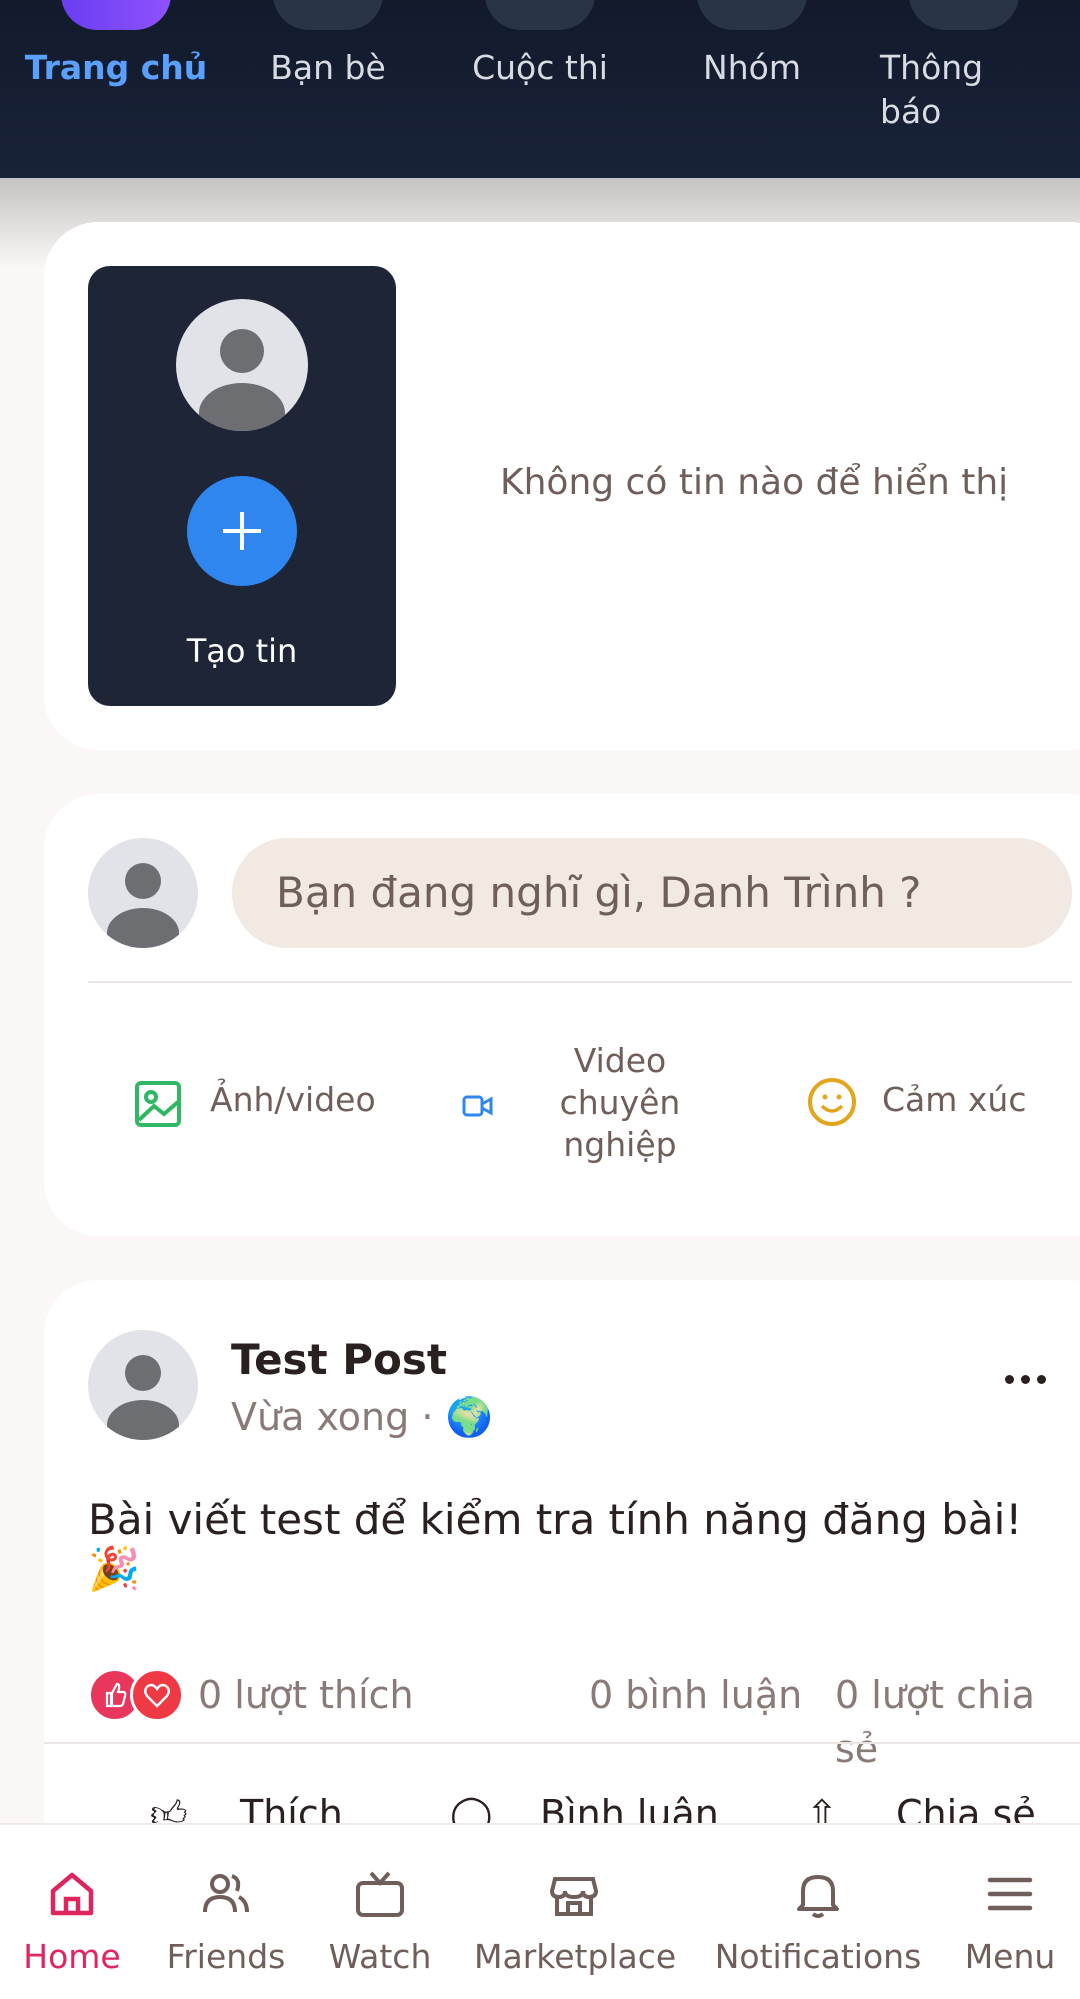 The width and height of the screenshot is (1080, 1999). Describe the element at coordinates (116, 67) in the screenshot. I see `top-nav-label: Trang chủ` at that location.